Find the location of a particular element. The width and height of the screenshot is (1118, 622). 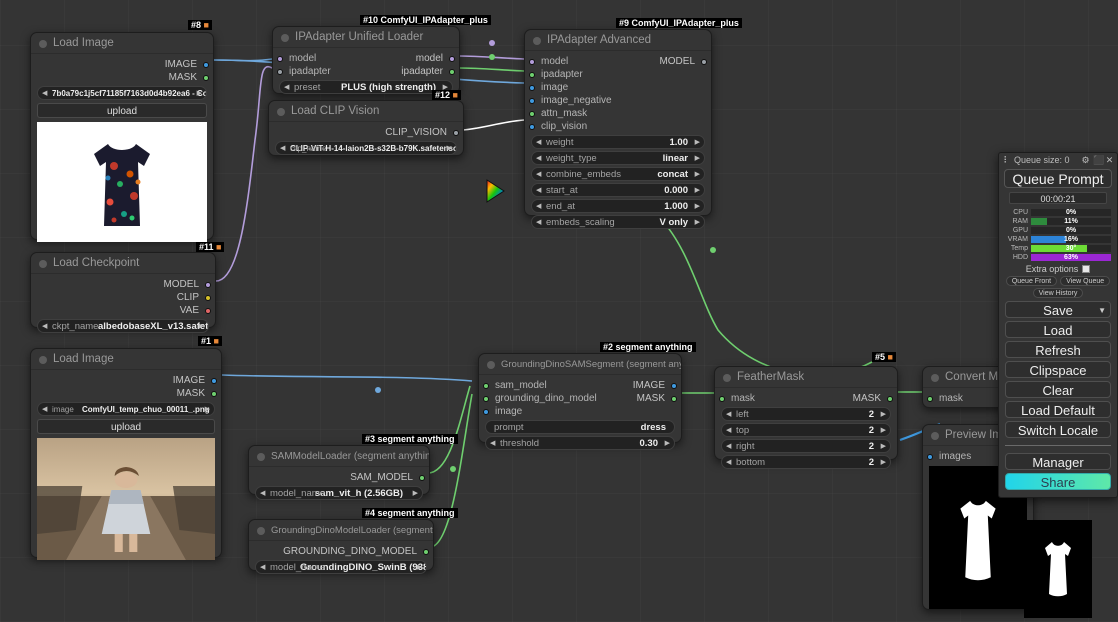

load-button: Load is located at coordinates (1058, 329).